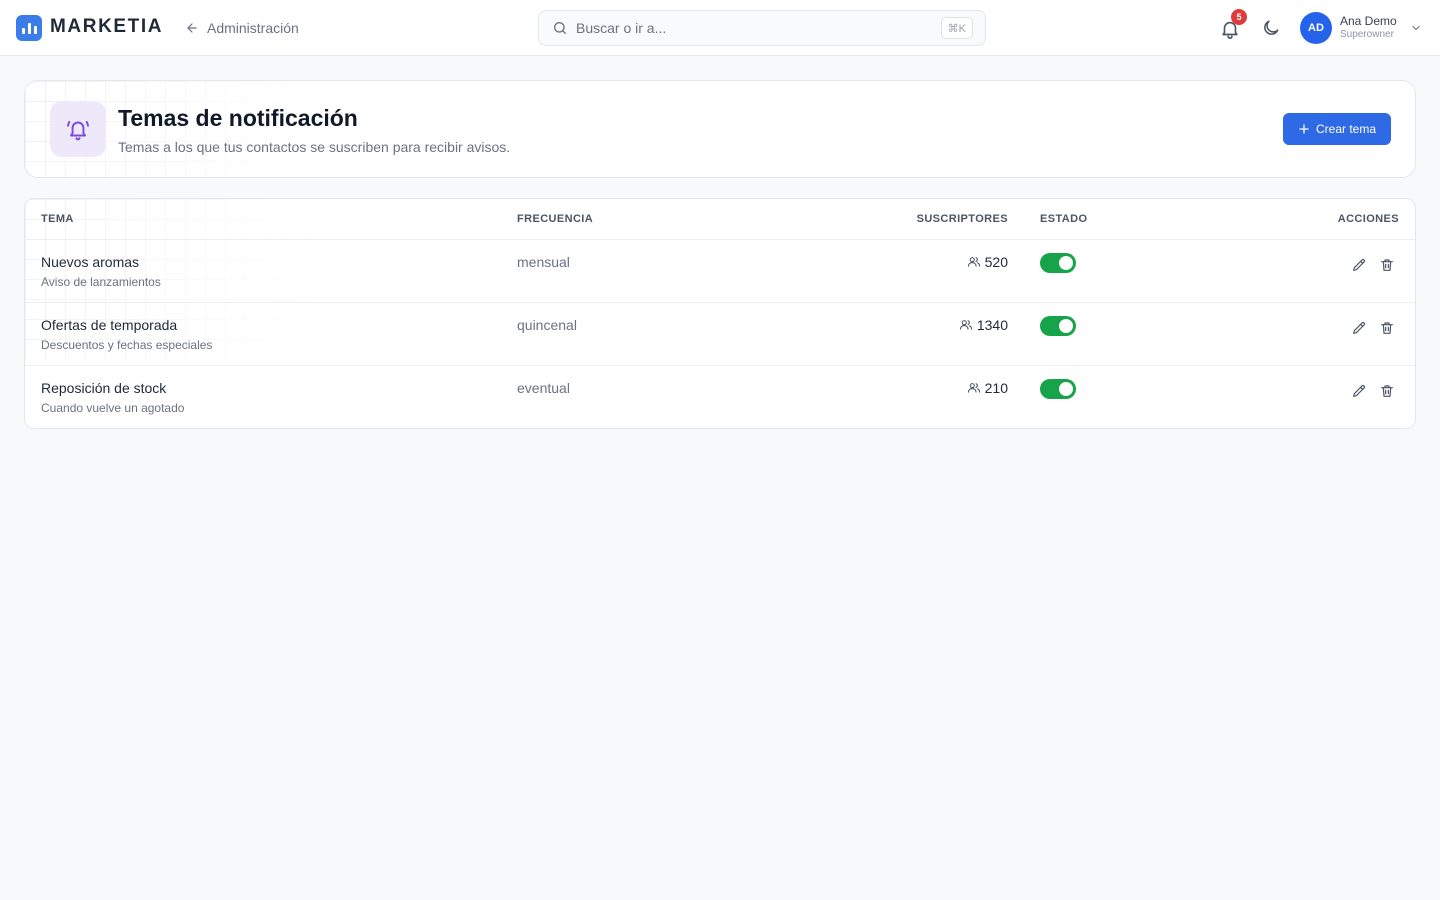  I want to click on subscribers-count: 520, so click(987, 262).